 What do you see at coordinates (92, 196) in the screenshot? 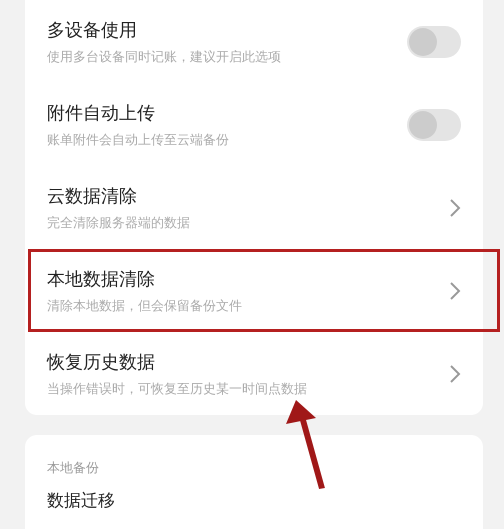
I see `setting-title: 云数据清除` at bounding box center [92, 196].